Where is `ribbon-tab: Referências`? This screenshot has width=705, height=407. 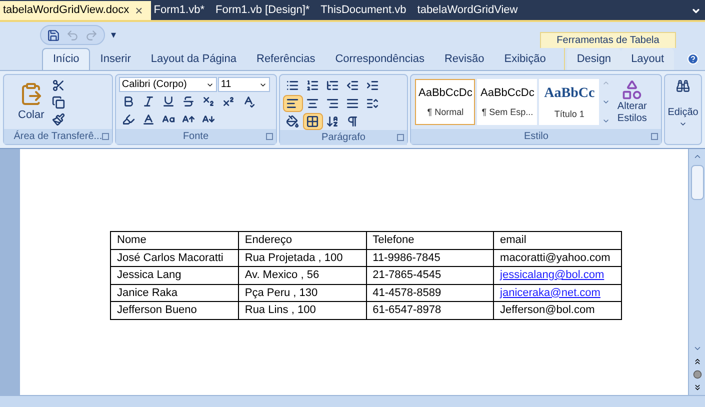
ribbon-tab: Referências is located at coordinates (286, 59).